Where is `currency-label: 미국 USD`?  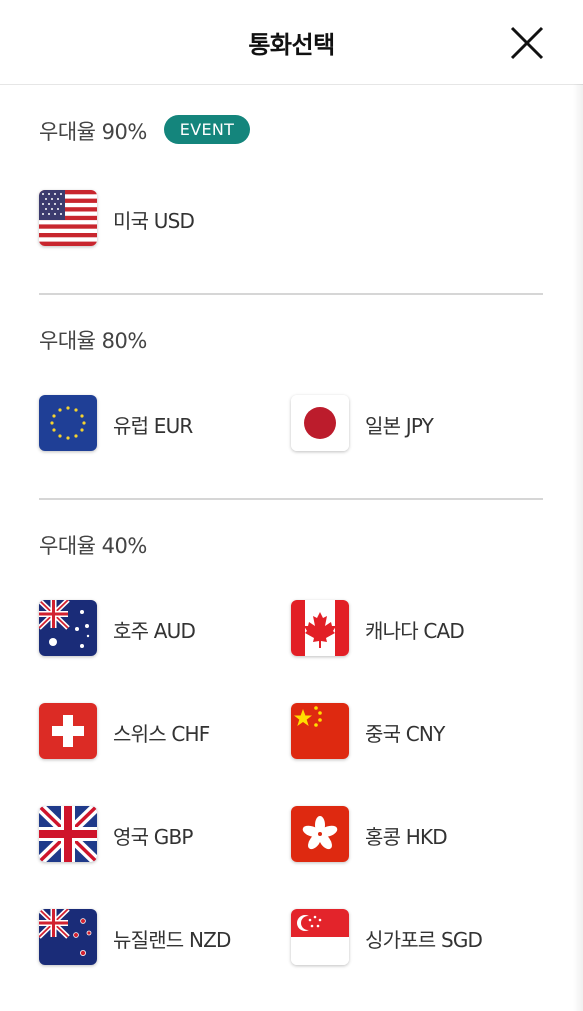
currency-label: 미국 USD is located at coordinates (154, 221).